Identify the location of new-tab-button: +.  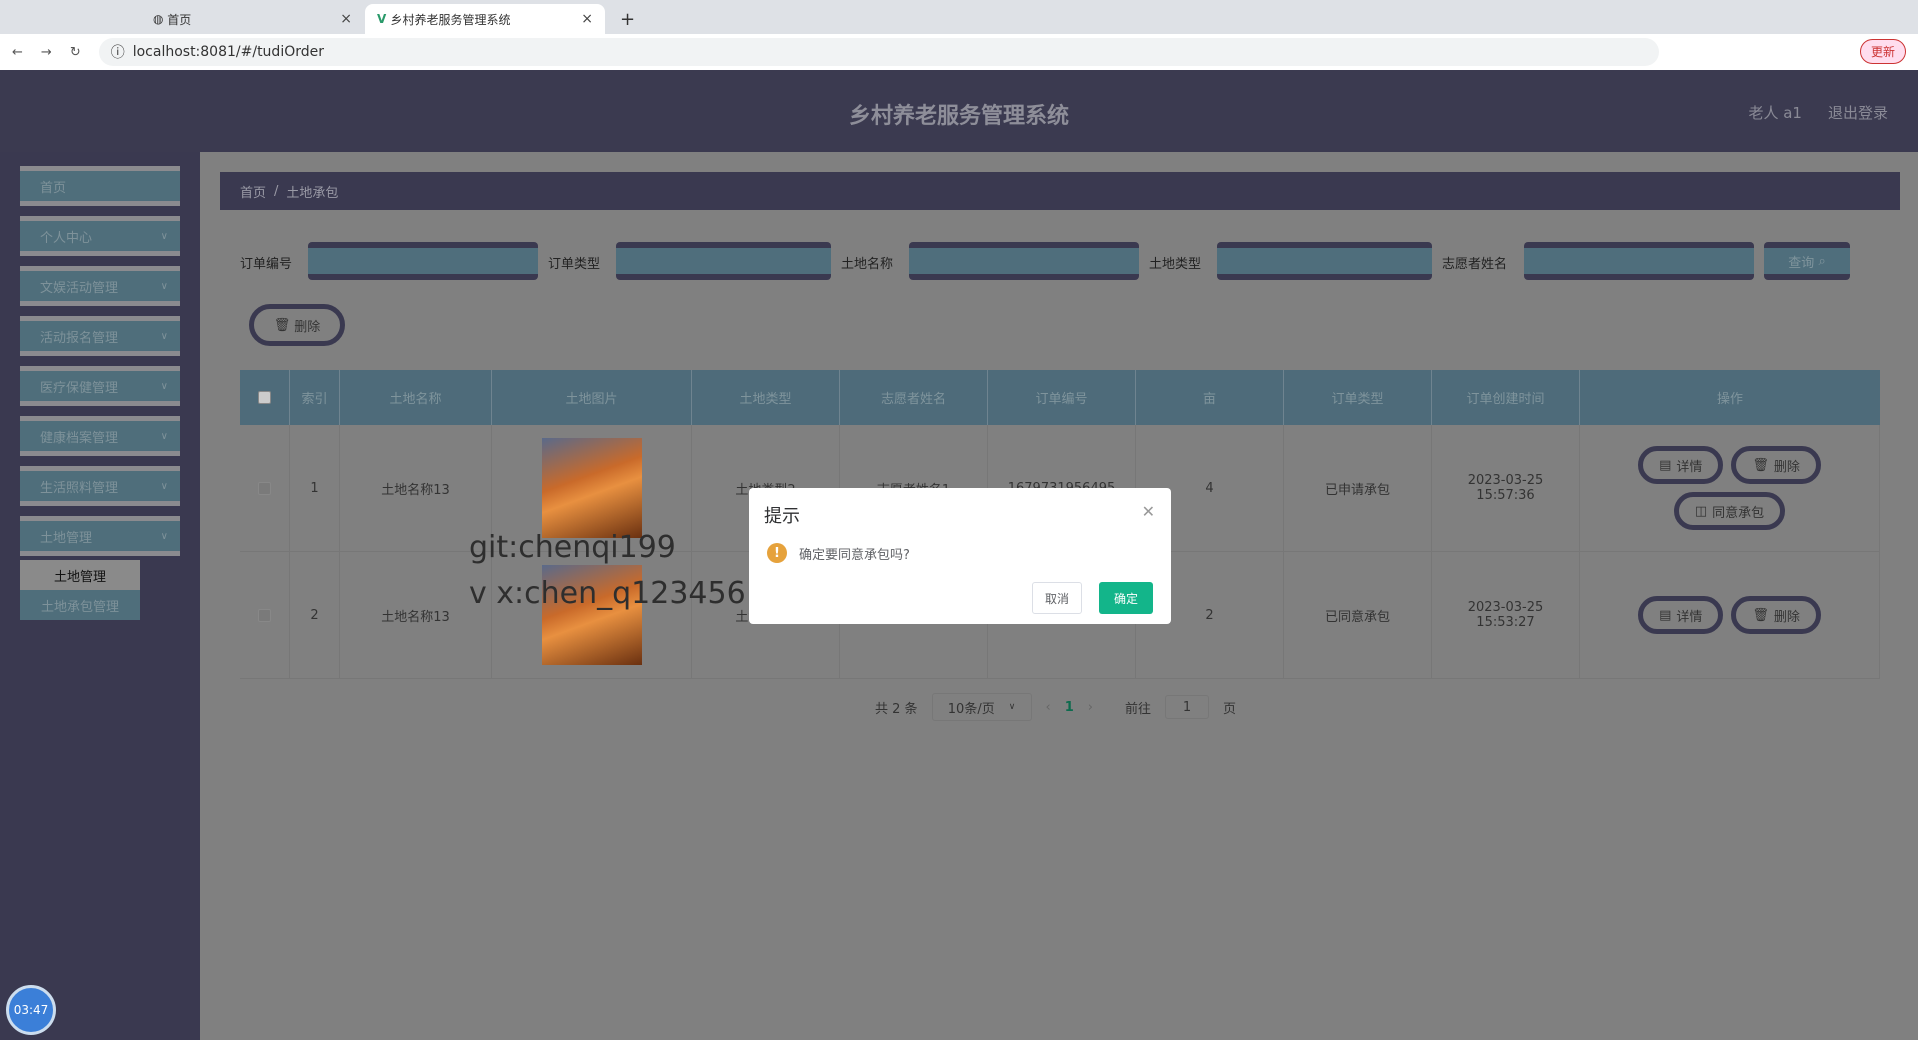
(627, 19).